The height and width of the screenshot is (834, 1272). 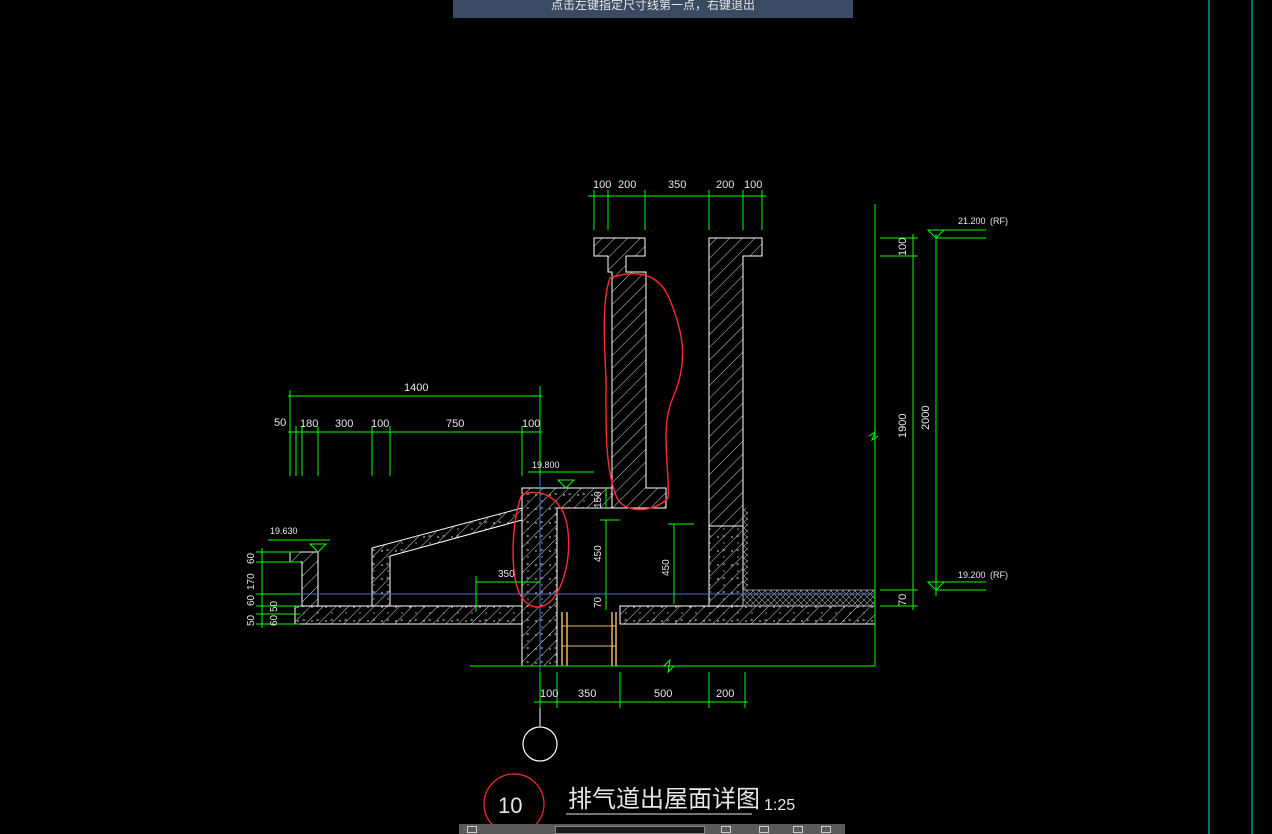 What do you see at coordinates (380, 424) in the screenshot?
I see `dim-left-4: 100` at bounding box center [380, 424].